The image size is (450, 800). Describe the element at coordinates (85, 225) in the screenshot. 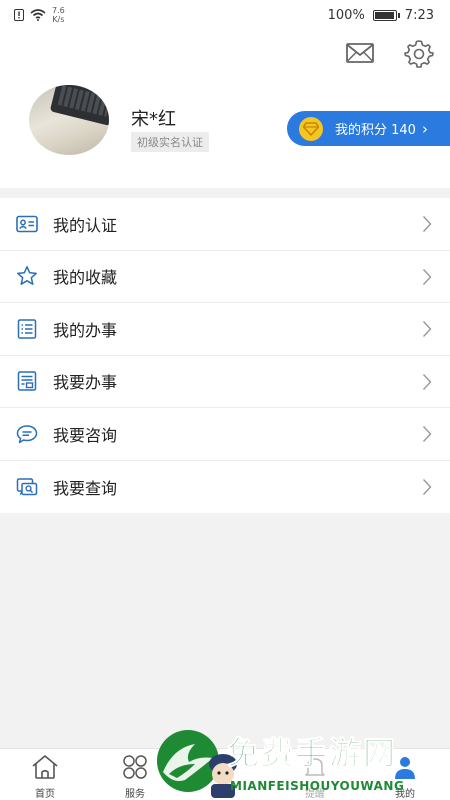

I see `menu-label: 我的认证` at that location.